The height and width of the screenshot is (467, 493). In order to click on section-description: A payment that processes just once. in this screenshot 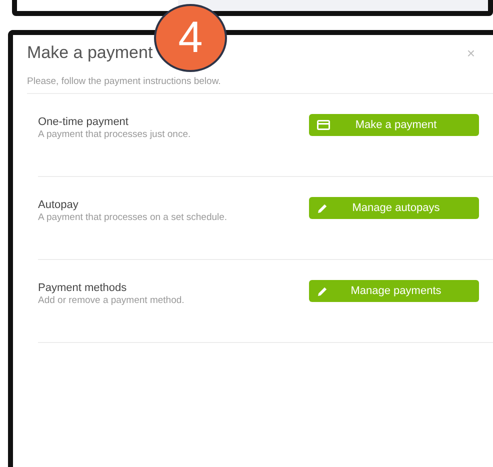, I will do `click(114, 134)`.